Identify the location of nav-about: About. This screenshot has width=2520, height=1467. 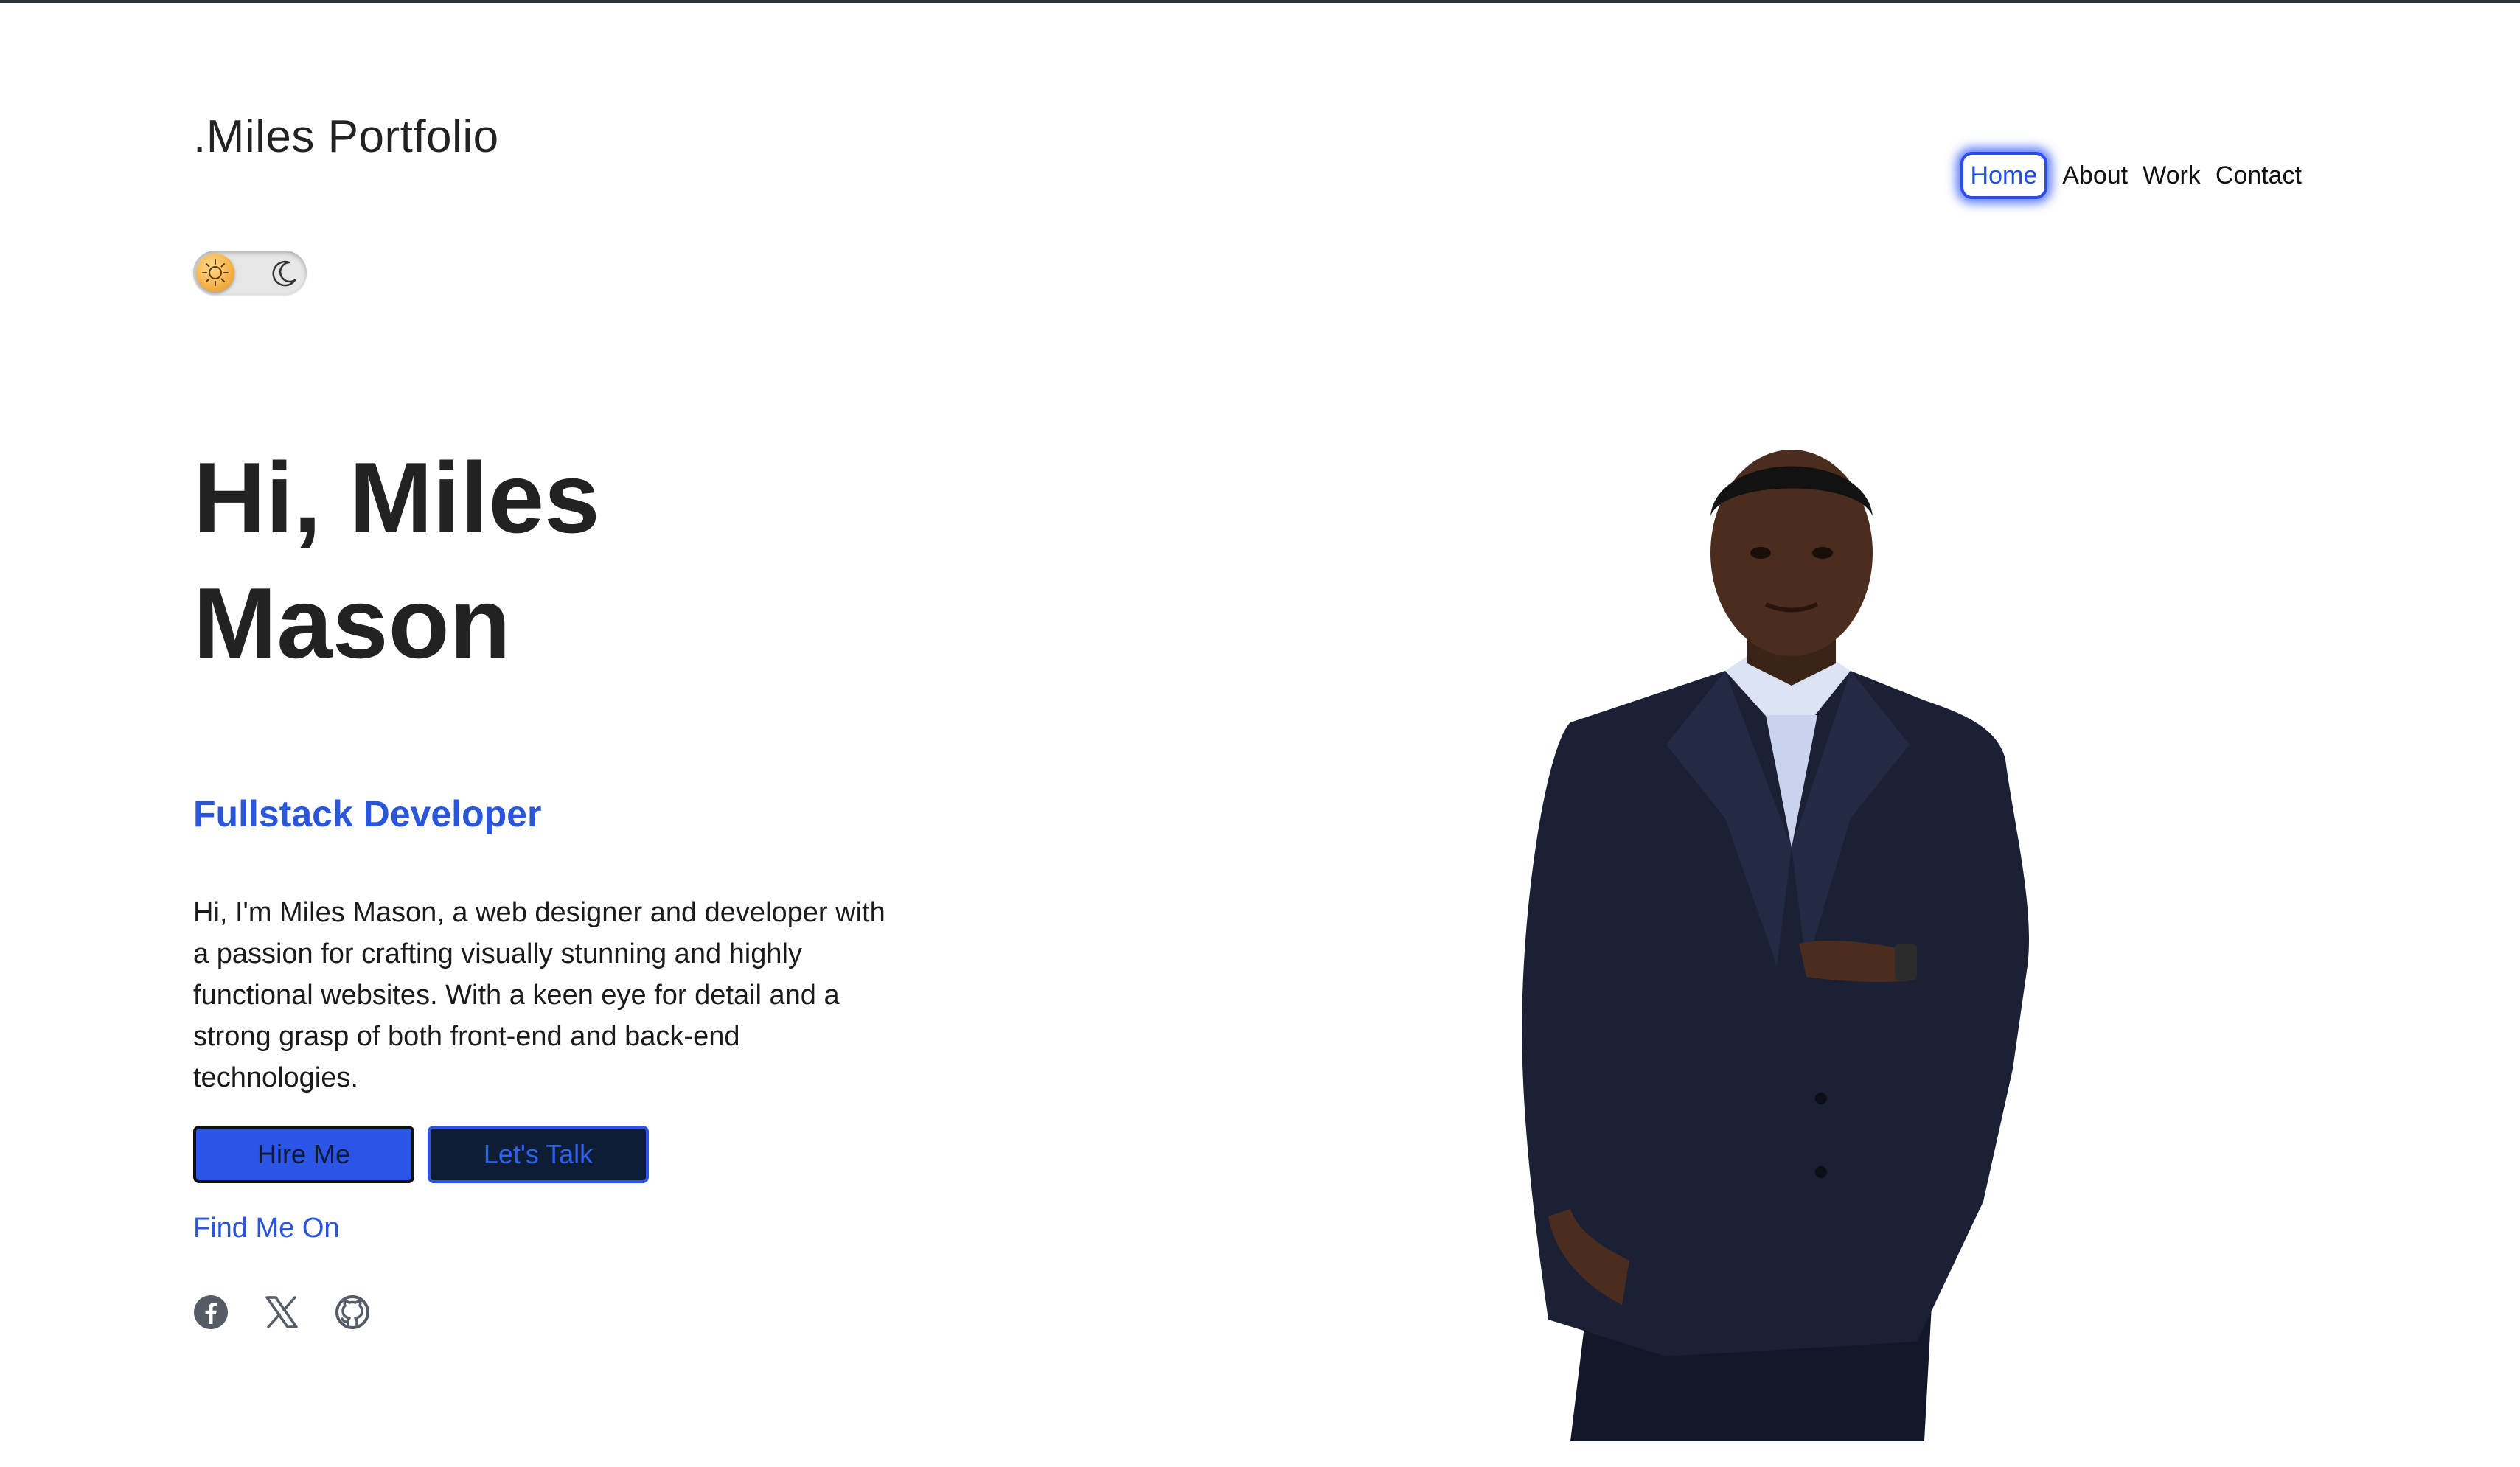
(2095, 175).